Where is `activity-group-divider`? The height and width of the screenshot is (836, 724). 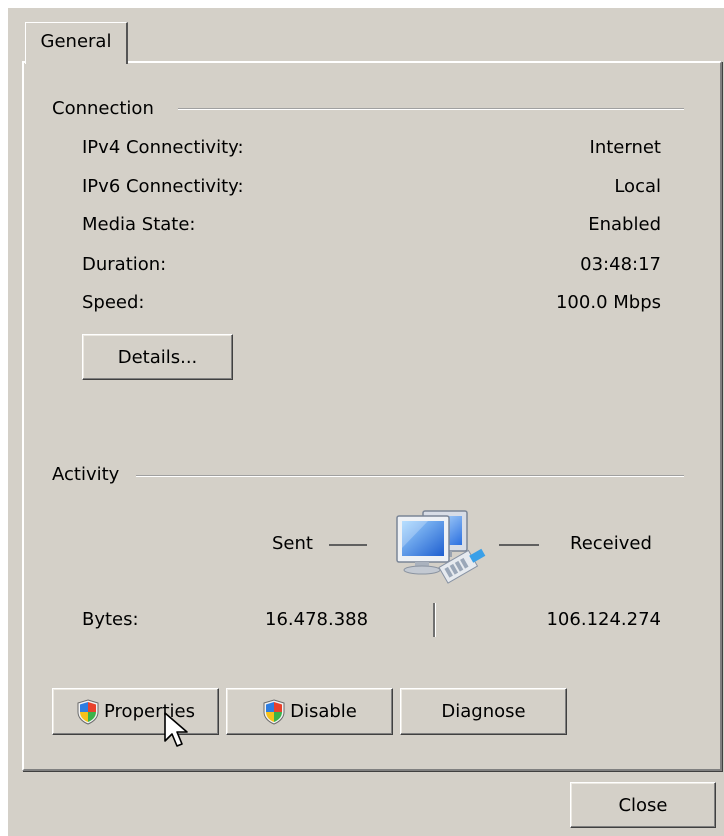
activity-group-divider is located at coordinates (410, 476).